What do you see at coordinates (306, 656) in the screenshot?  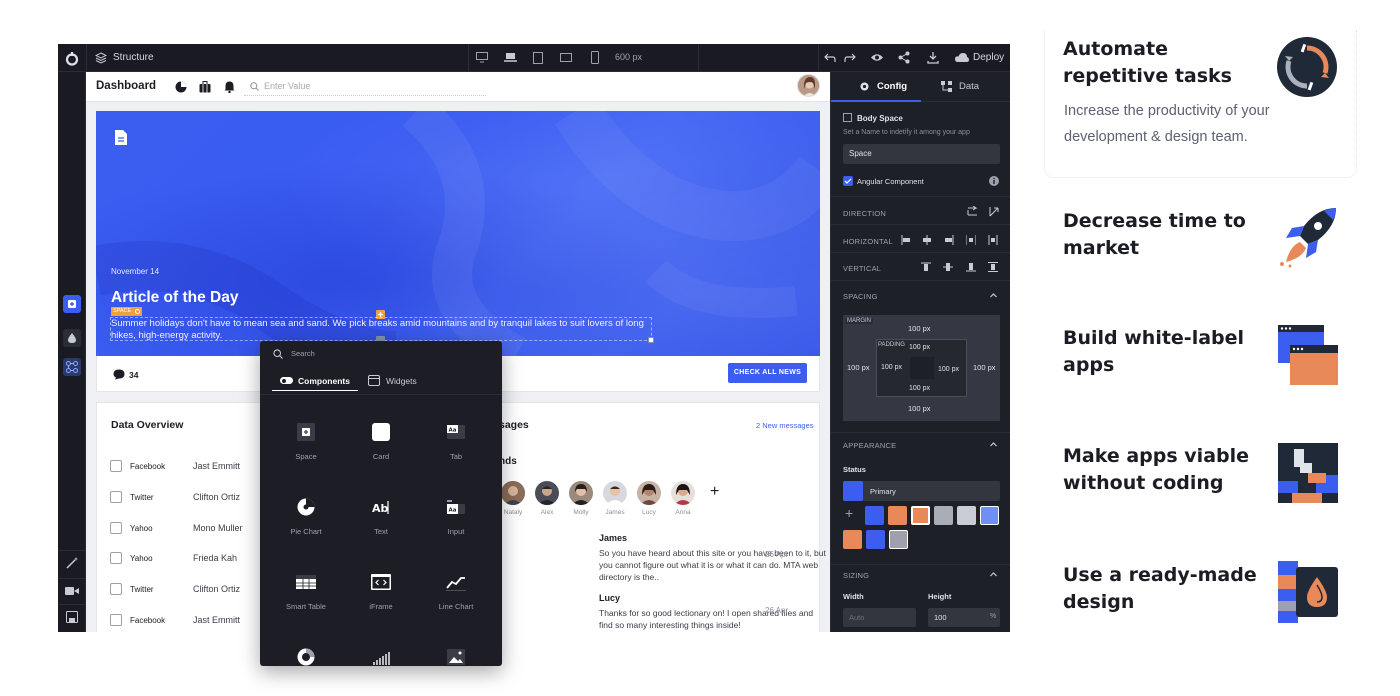 I see `donut-chart-icon` at bounding box center [306, 656].